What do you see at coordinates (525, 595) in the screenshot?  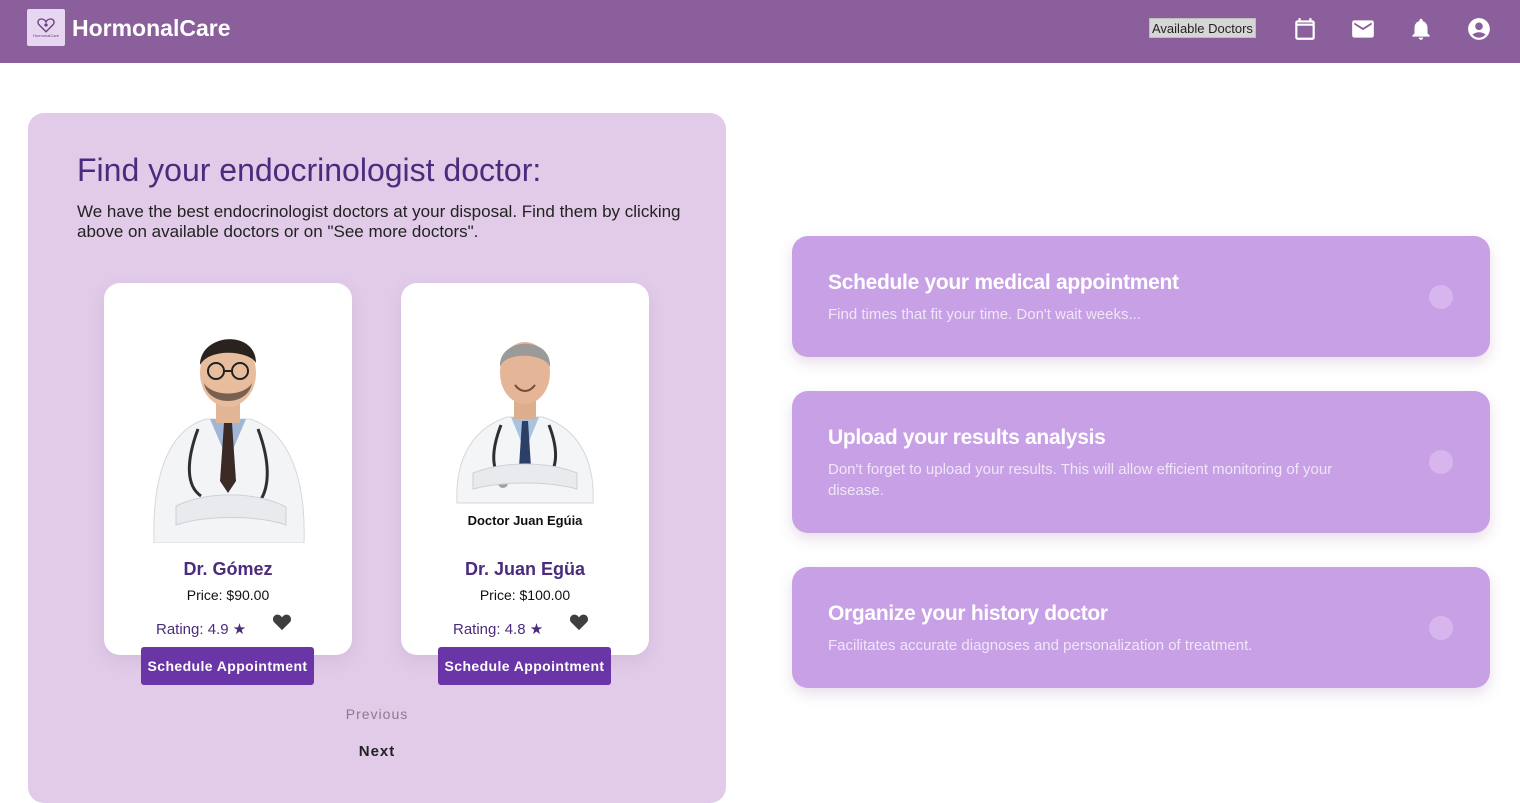 I see `doctor-price: Price: $100.00` at bounding box center [525, 595].